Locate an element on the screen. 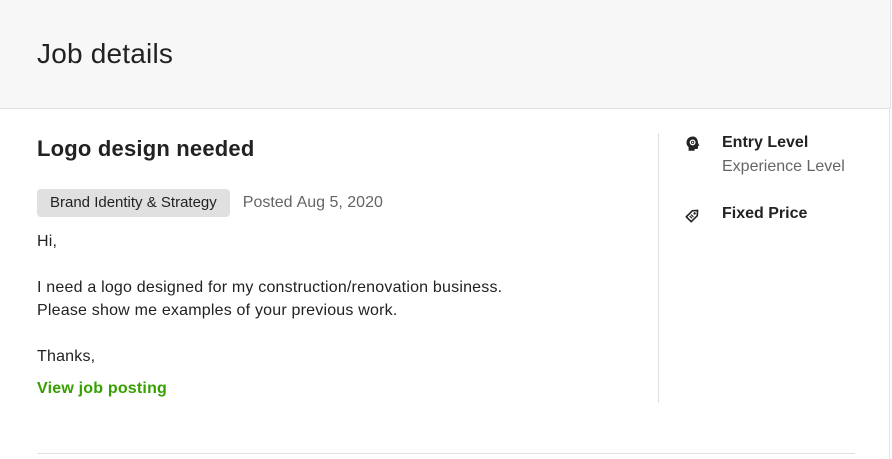 This screenshot has height=459, width=892. experience-level-label: Experience Level is located at coordinates (783, 166).